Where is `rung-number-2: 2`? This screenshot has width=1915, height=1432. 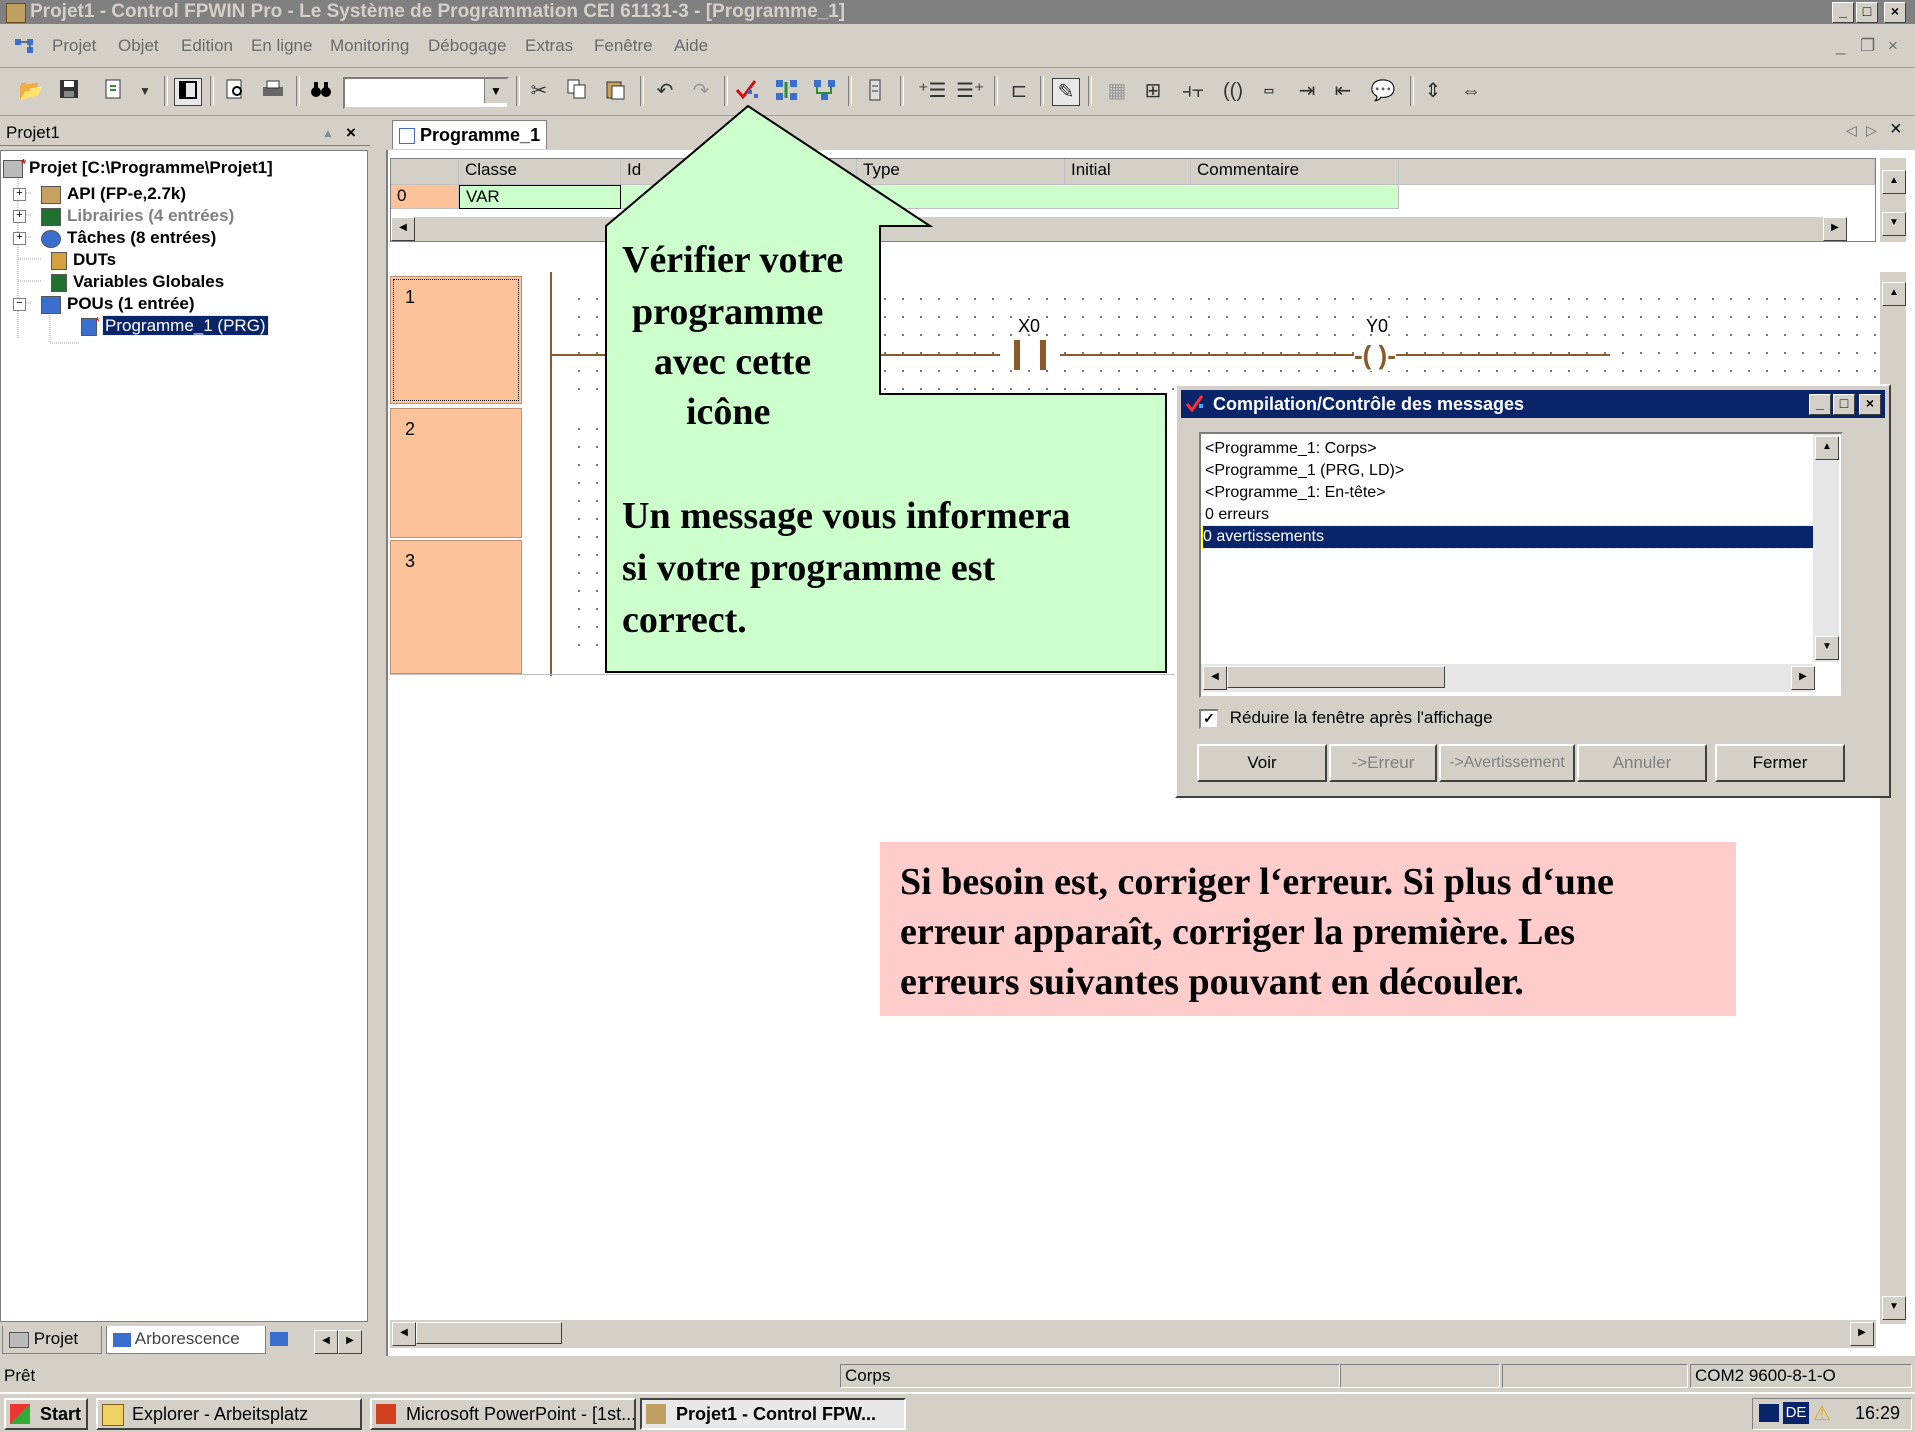 rung-number-2: 2 is located at coordinates (456, 473).